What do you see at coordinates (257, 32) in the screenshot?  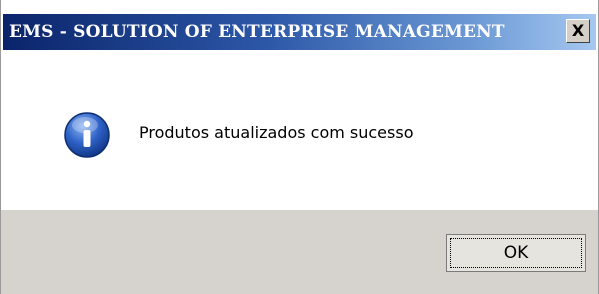 I see `window-title: EMS - SOLUTION OF ENTERPRISE MANAGEMENT` at bounding box center [257, 32].